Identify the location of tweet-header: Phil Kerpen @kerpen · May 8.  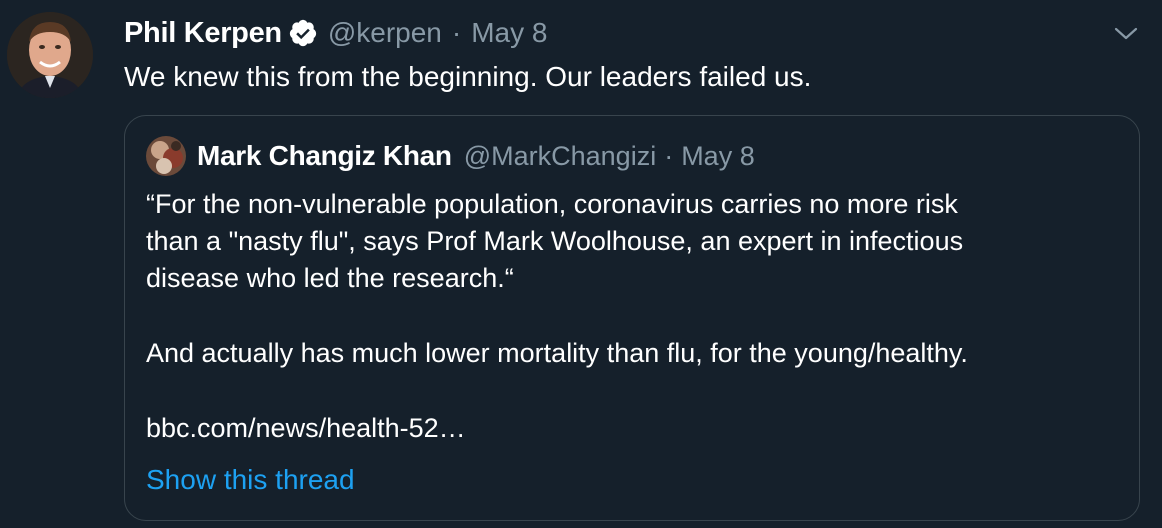
(335, 33).